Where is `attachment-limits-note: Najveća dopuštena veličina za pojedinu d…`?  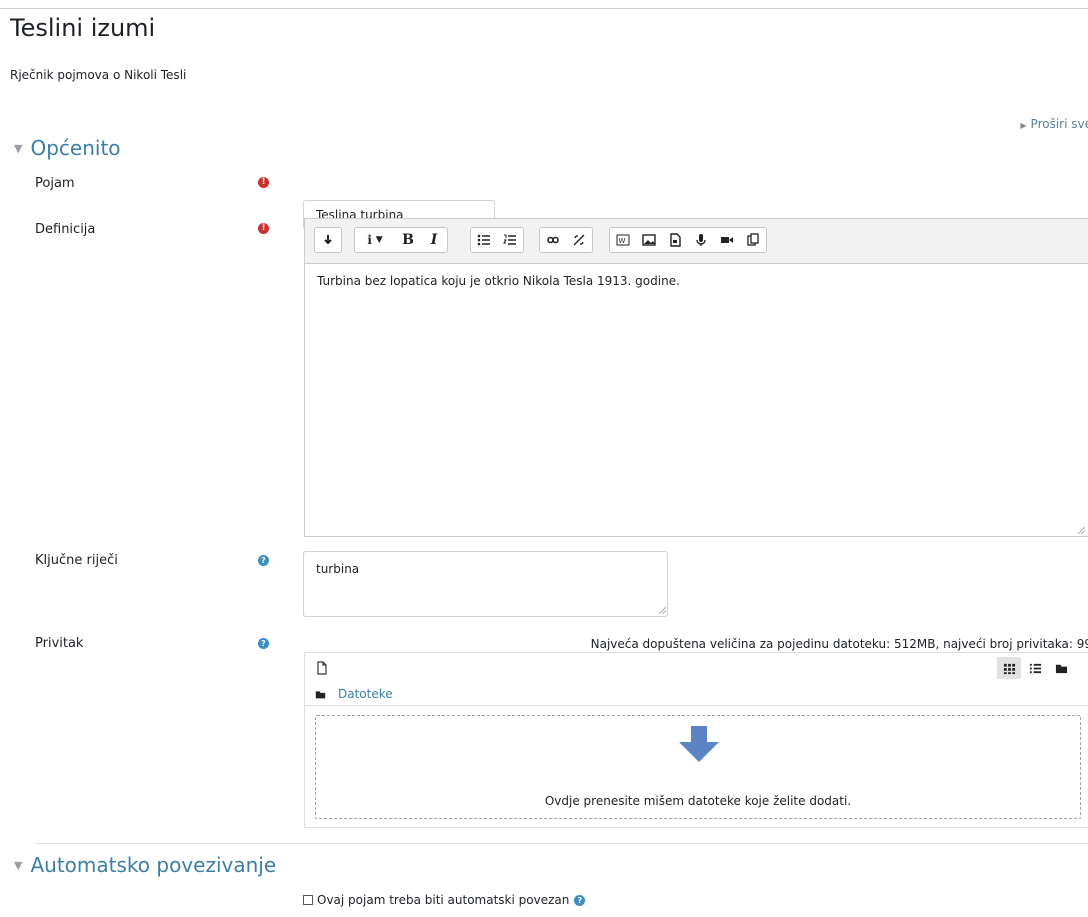 attachment-limits-note: Najveća dopuštena veličina za pojedinu d… is located at coordinates (839, 644).